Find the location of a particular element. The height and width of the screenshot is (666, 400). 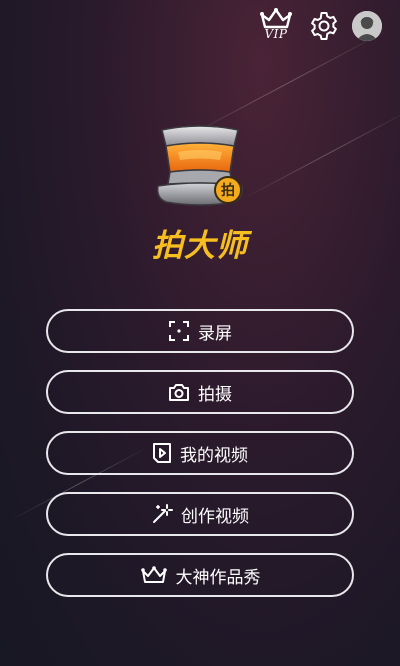

showcase-button: 大神作品秀 is located at coordinates (200, 575).